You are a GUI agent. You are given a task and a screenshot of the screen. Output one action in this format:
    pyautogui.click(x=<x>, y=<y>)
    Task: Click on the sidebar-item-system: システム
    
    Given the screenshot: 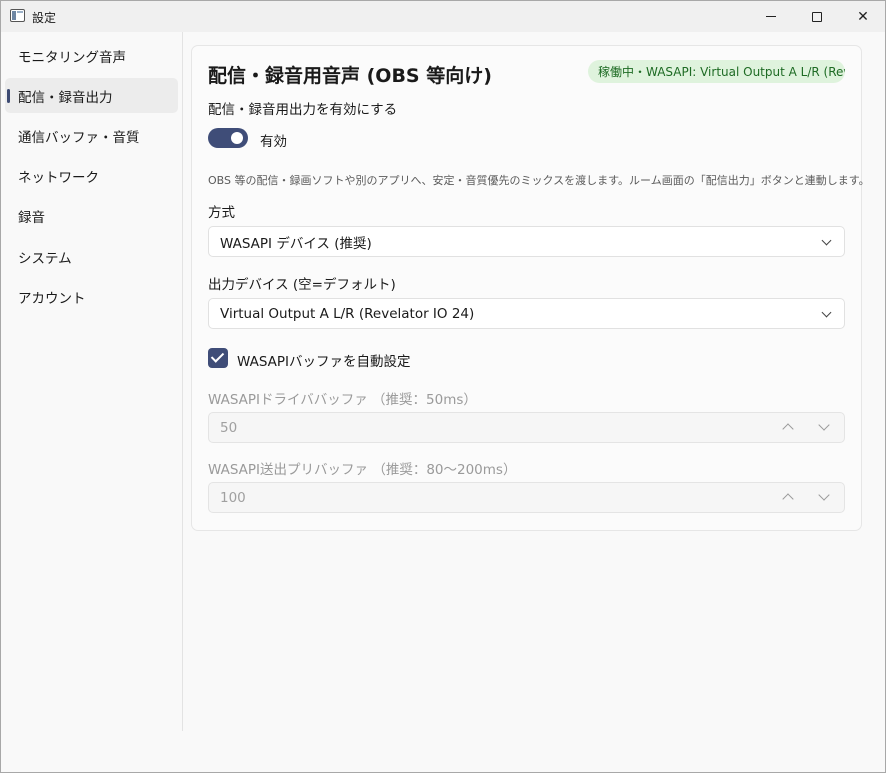 What is the action you would take?
    pyautogui.click(x=91, y=256)
    